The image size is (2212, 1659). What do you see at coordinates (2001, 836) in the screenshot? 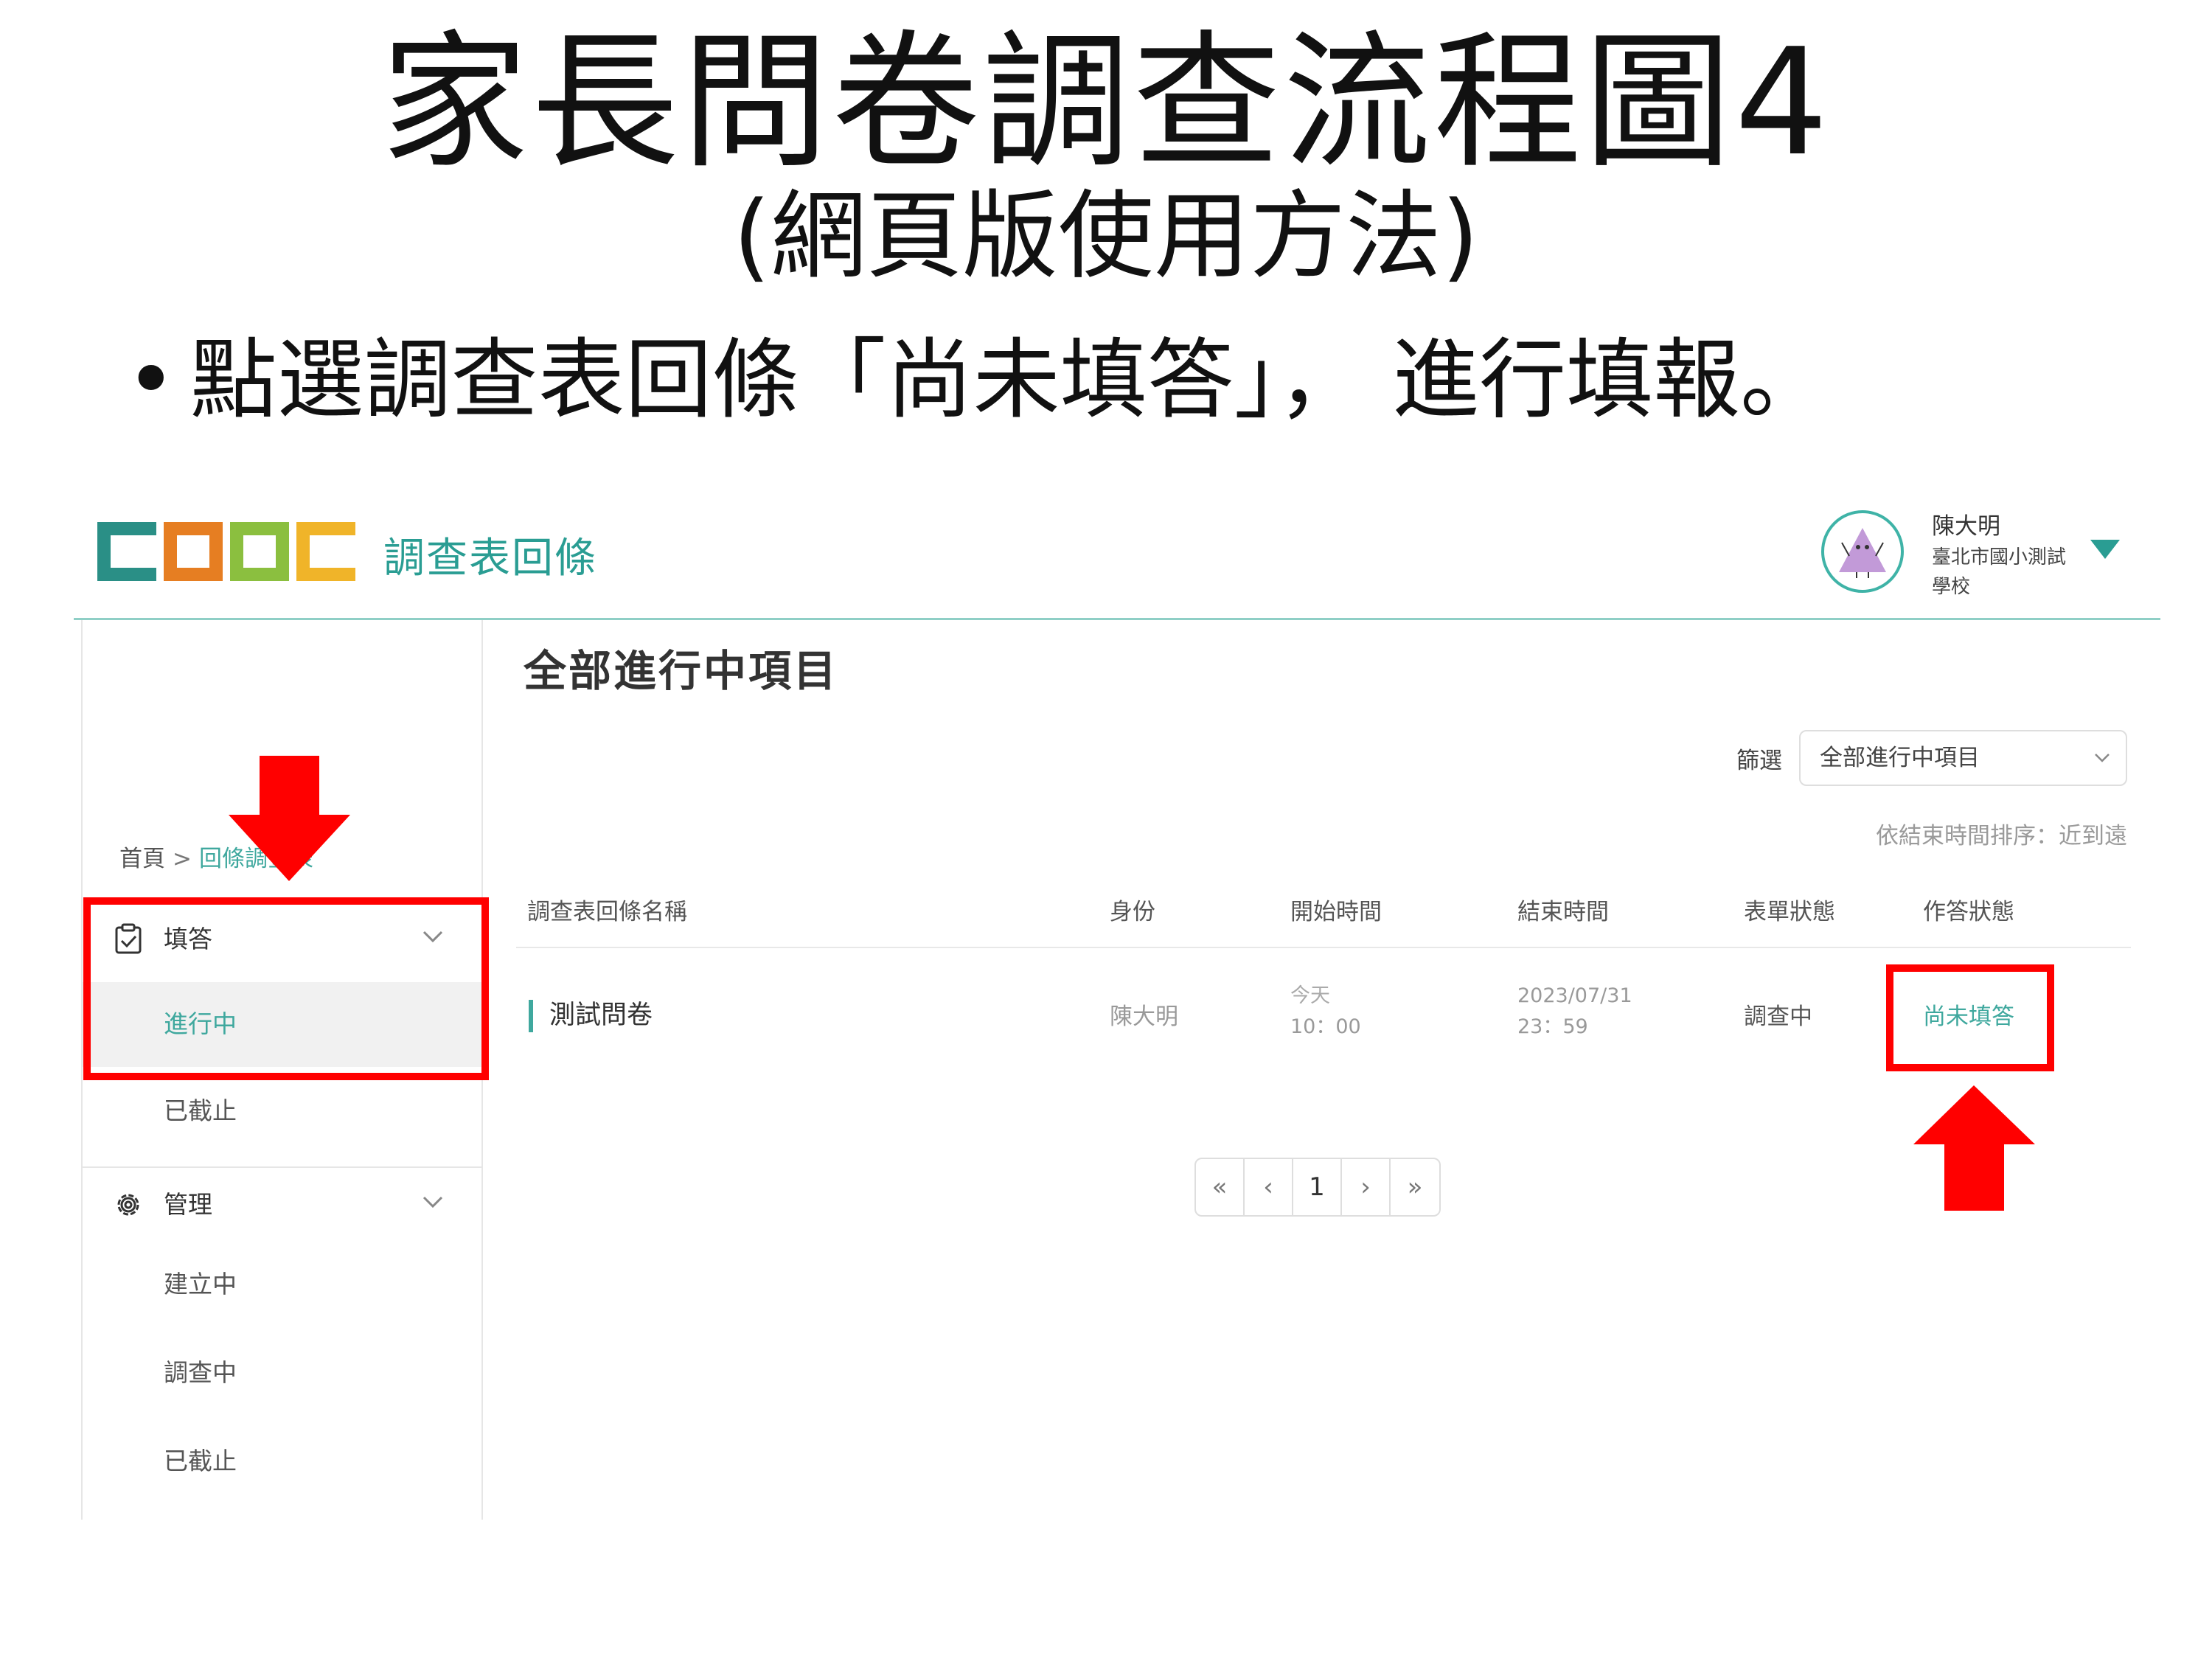
I see `sort-order-text: 依結束時間排序：近到遠` at bounding box center [2001, 836].